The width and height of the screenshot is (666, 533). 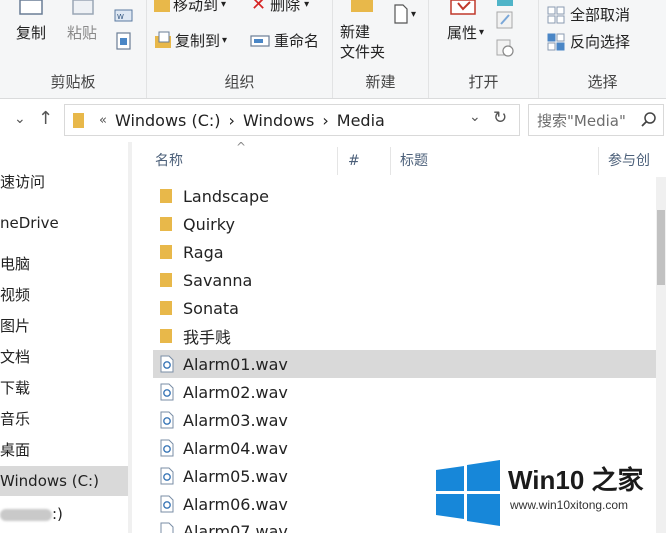 What do you see at coordinates (484, 49) in the screenshot?
I see `open-group: 属性 ▾ 打开` at bounding box center [484, 49].